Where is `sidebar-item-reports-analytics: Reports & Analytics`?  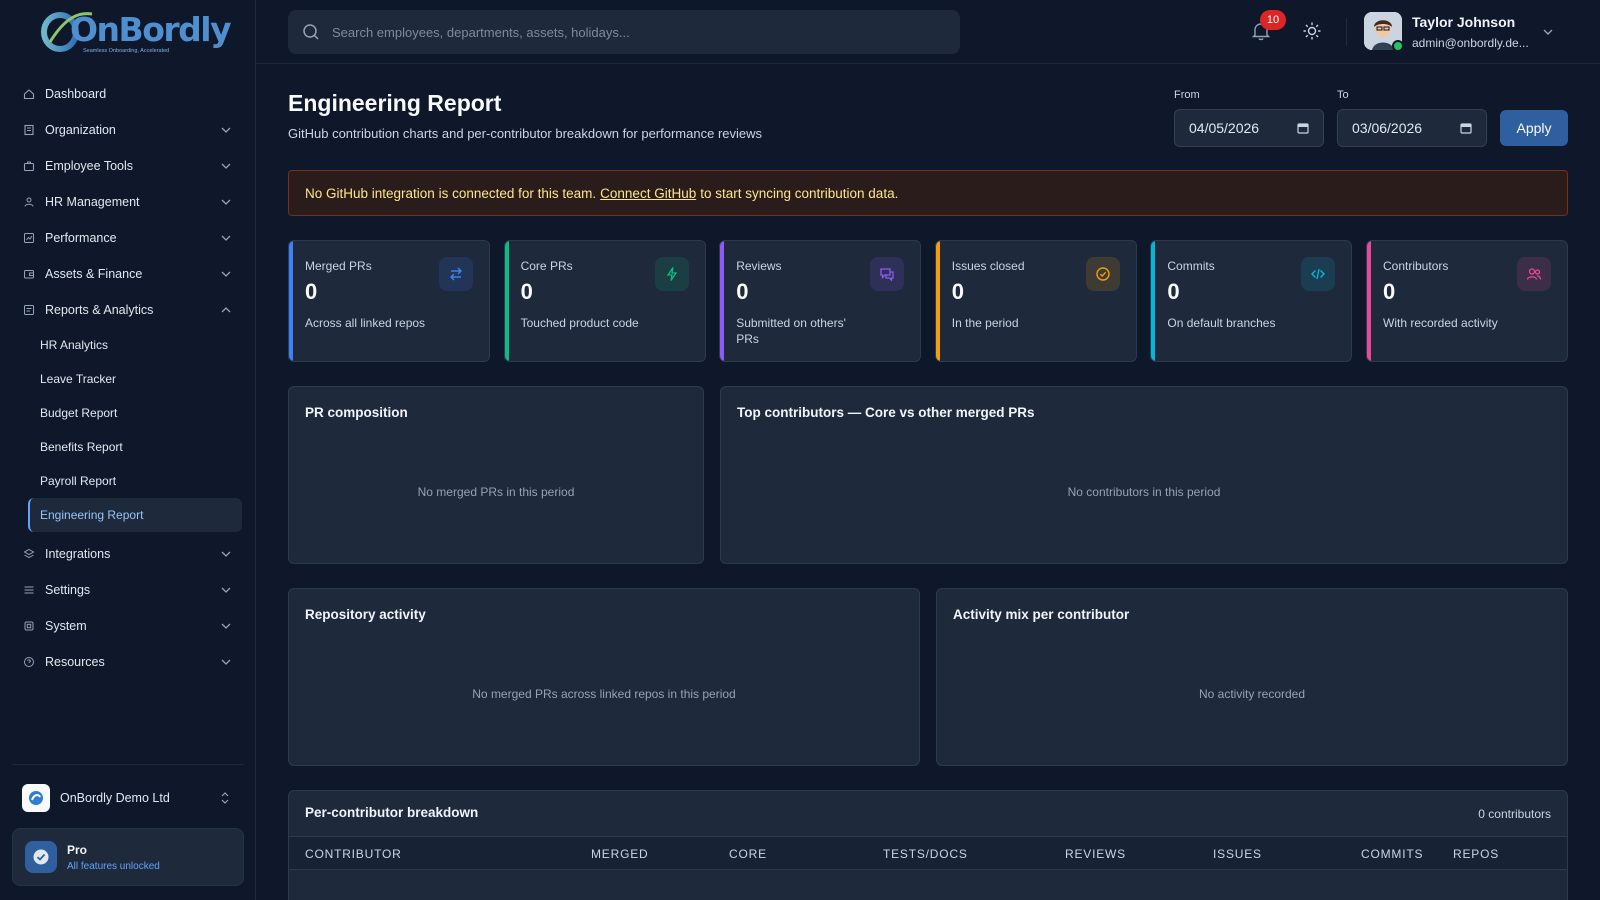 sidebar-item-reports-analytics: Reports & Analytics is located at coordinates (128, 310).